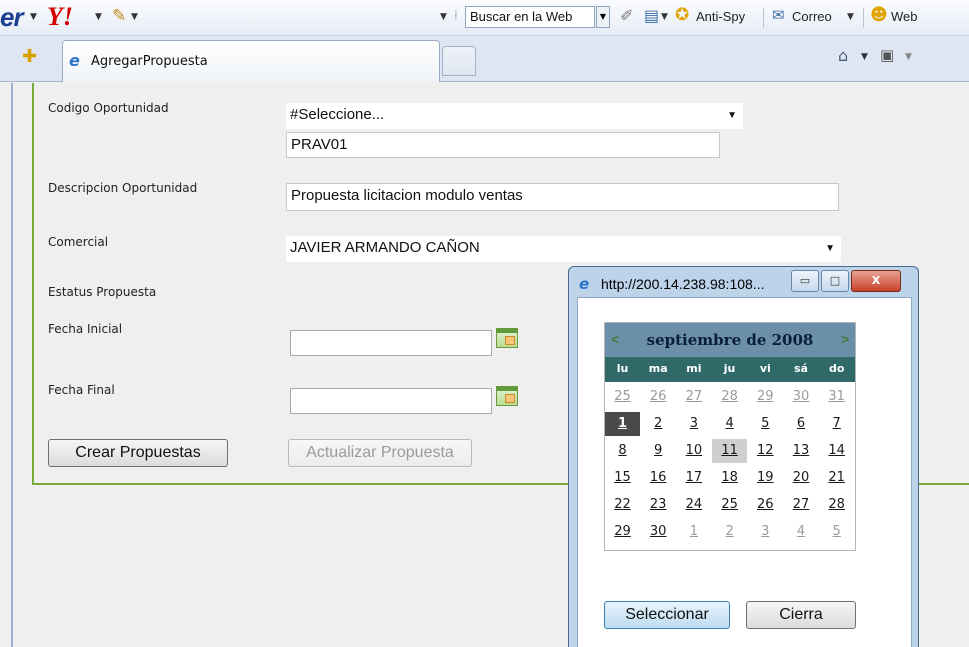 This screenshot has width=969, height=647. Describe the element at coordinates (530, 17) in the screenshot. I see `search-input: Buscar en la Web` at that location.